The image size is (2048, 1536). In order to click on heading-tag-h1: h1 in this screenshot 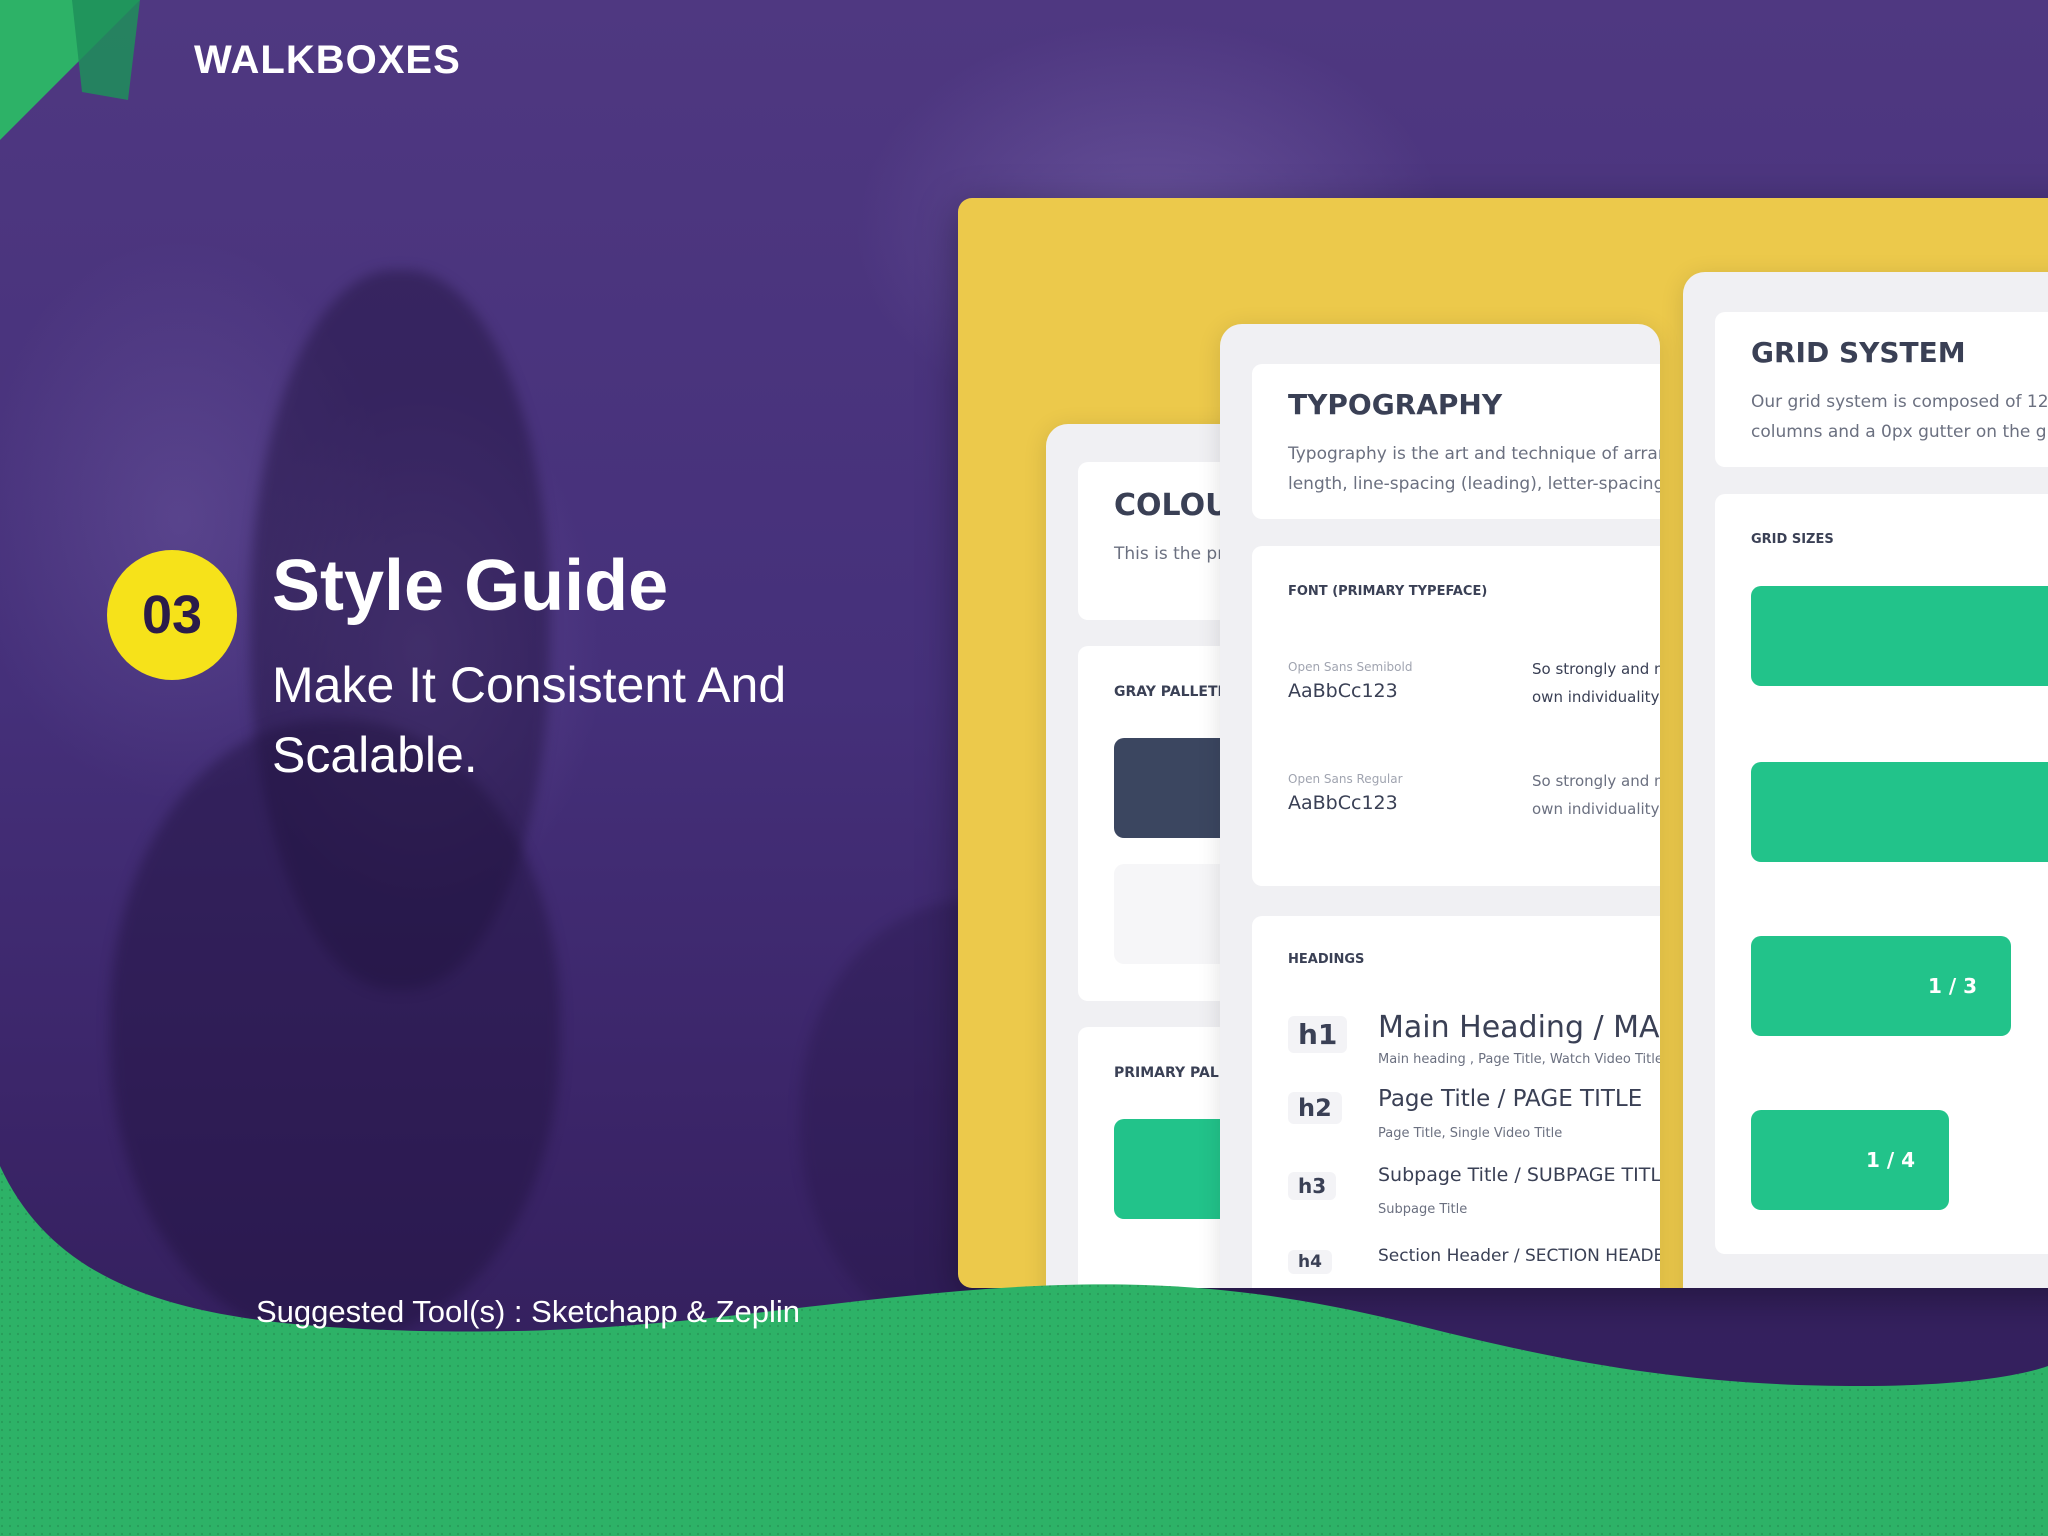, I will do `click(1318, 1034)`.